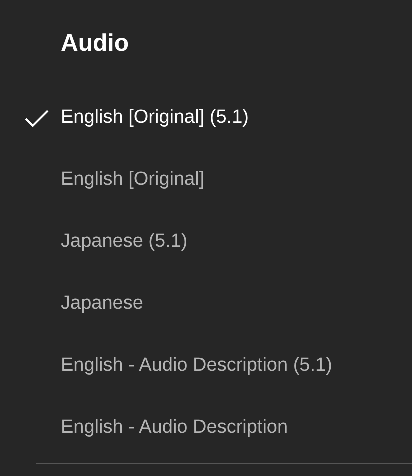 Image resolution: width=412 pixels, height=476 pixels. What do you see at coordinates (206, 366) in the screenshot?
I see `audio-option: English - Audio Description (5.1)` at bounding box center [206, 366].